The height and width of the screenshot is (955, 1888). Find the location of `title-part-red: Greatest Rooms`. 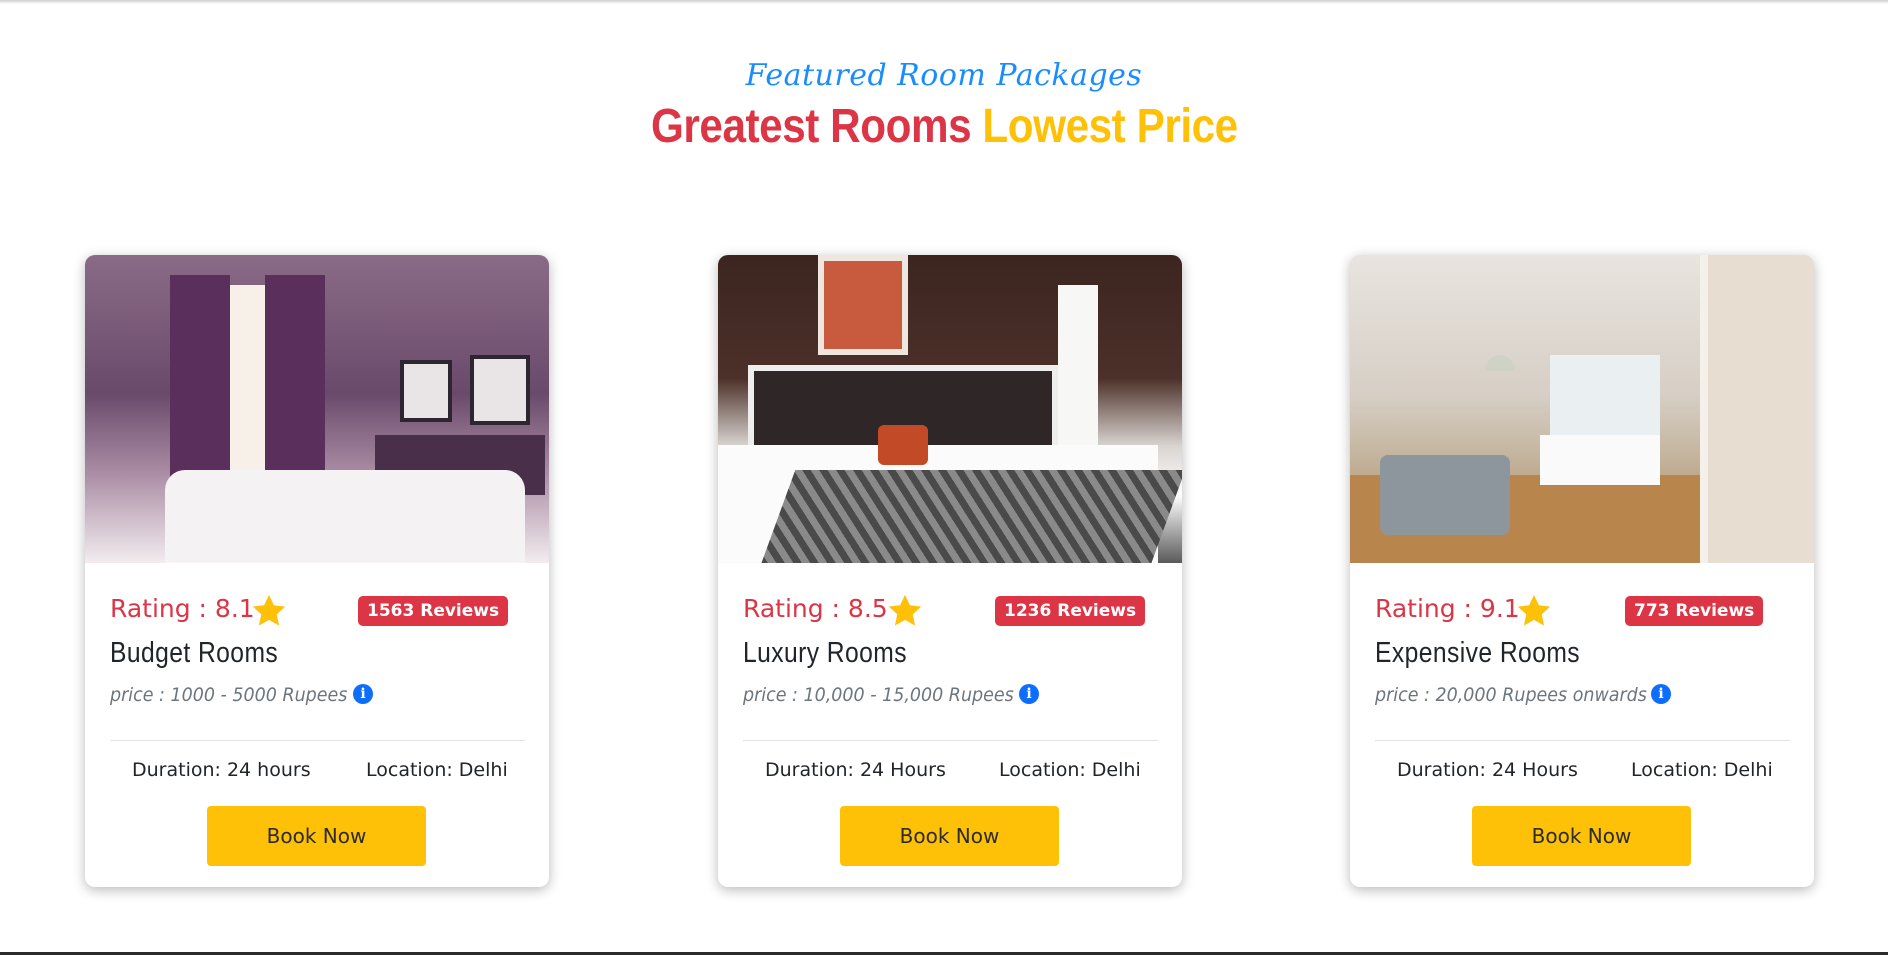

title-part-red: Greatest Rooms is located at coordinates (811, 126).